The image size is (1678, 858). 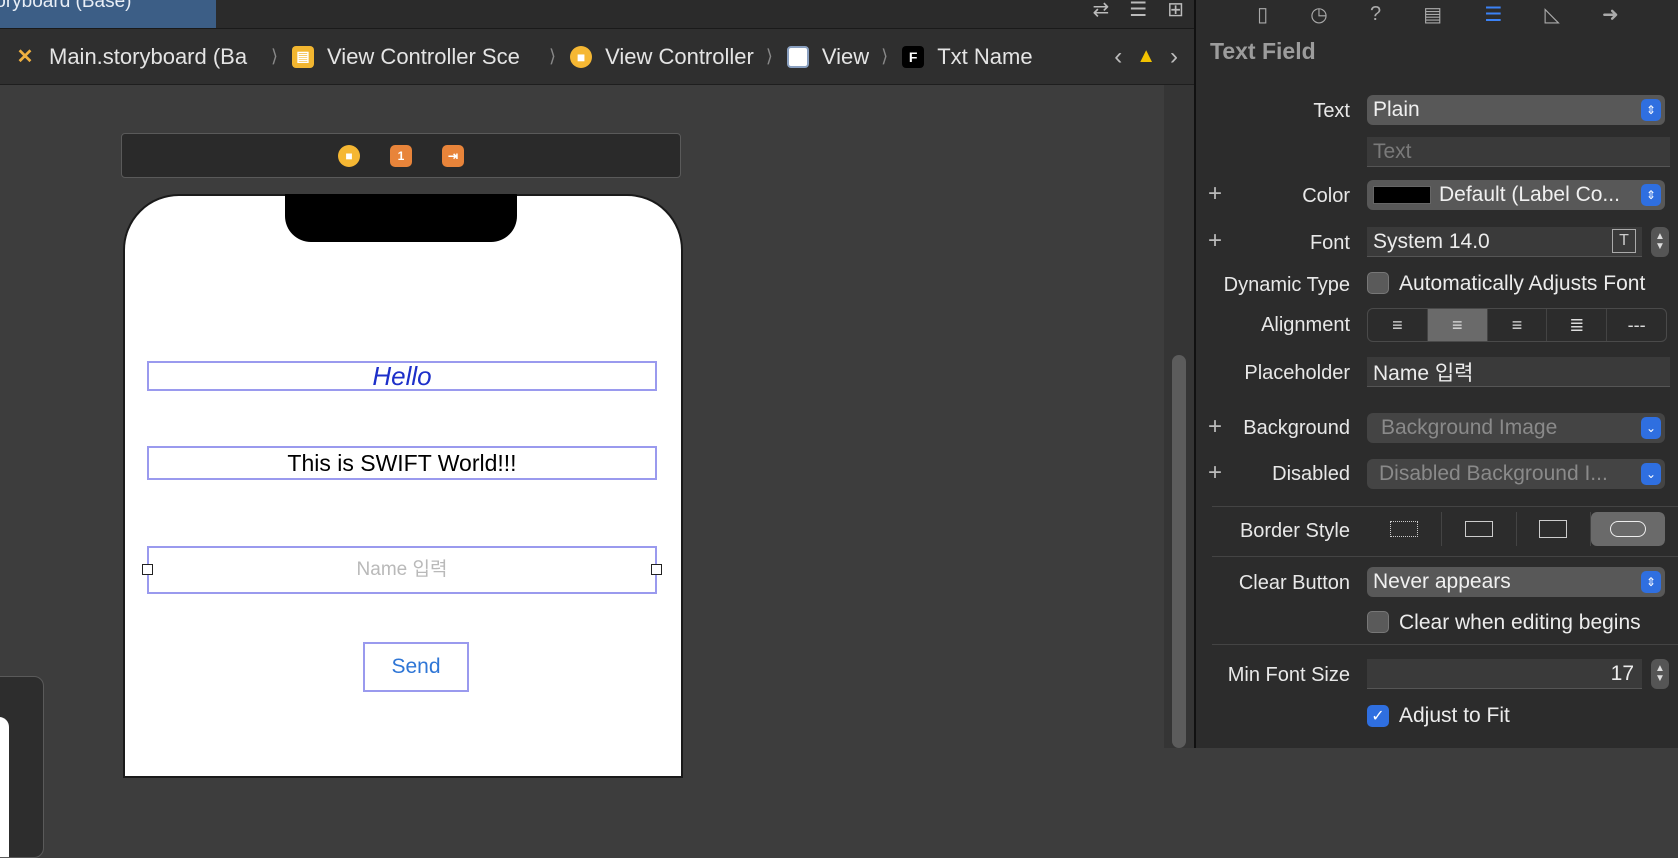 What do you see at coordinates (1138, 10) in the screenshot?
I see `lines-menu-icon: ☰` at bounding box center [1138, 10].